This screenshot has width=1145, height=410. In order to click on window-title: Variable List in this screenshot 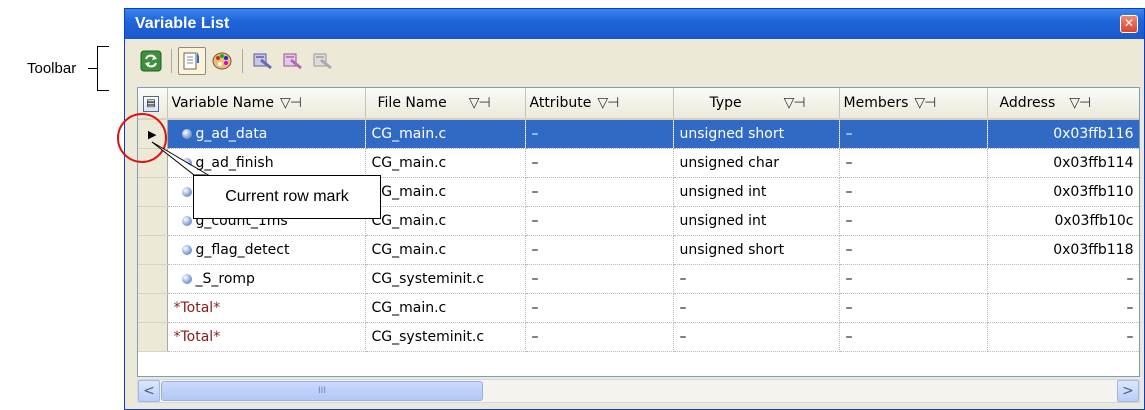, I will do `click(182, 23)`.